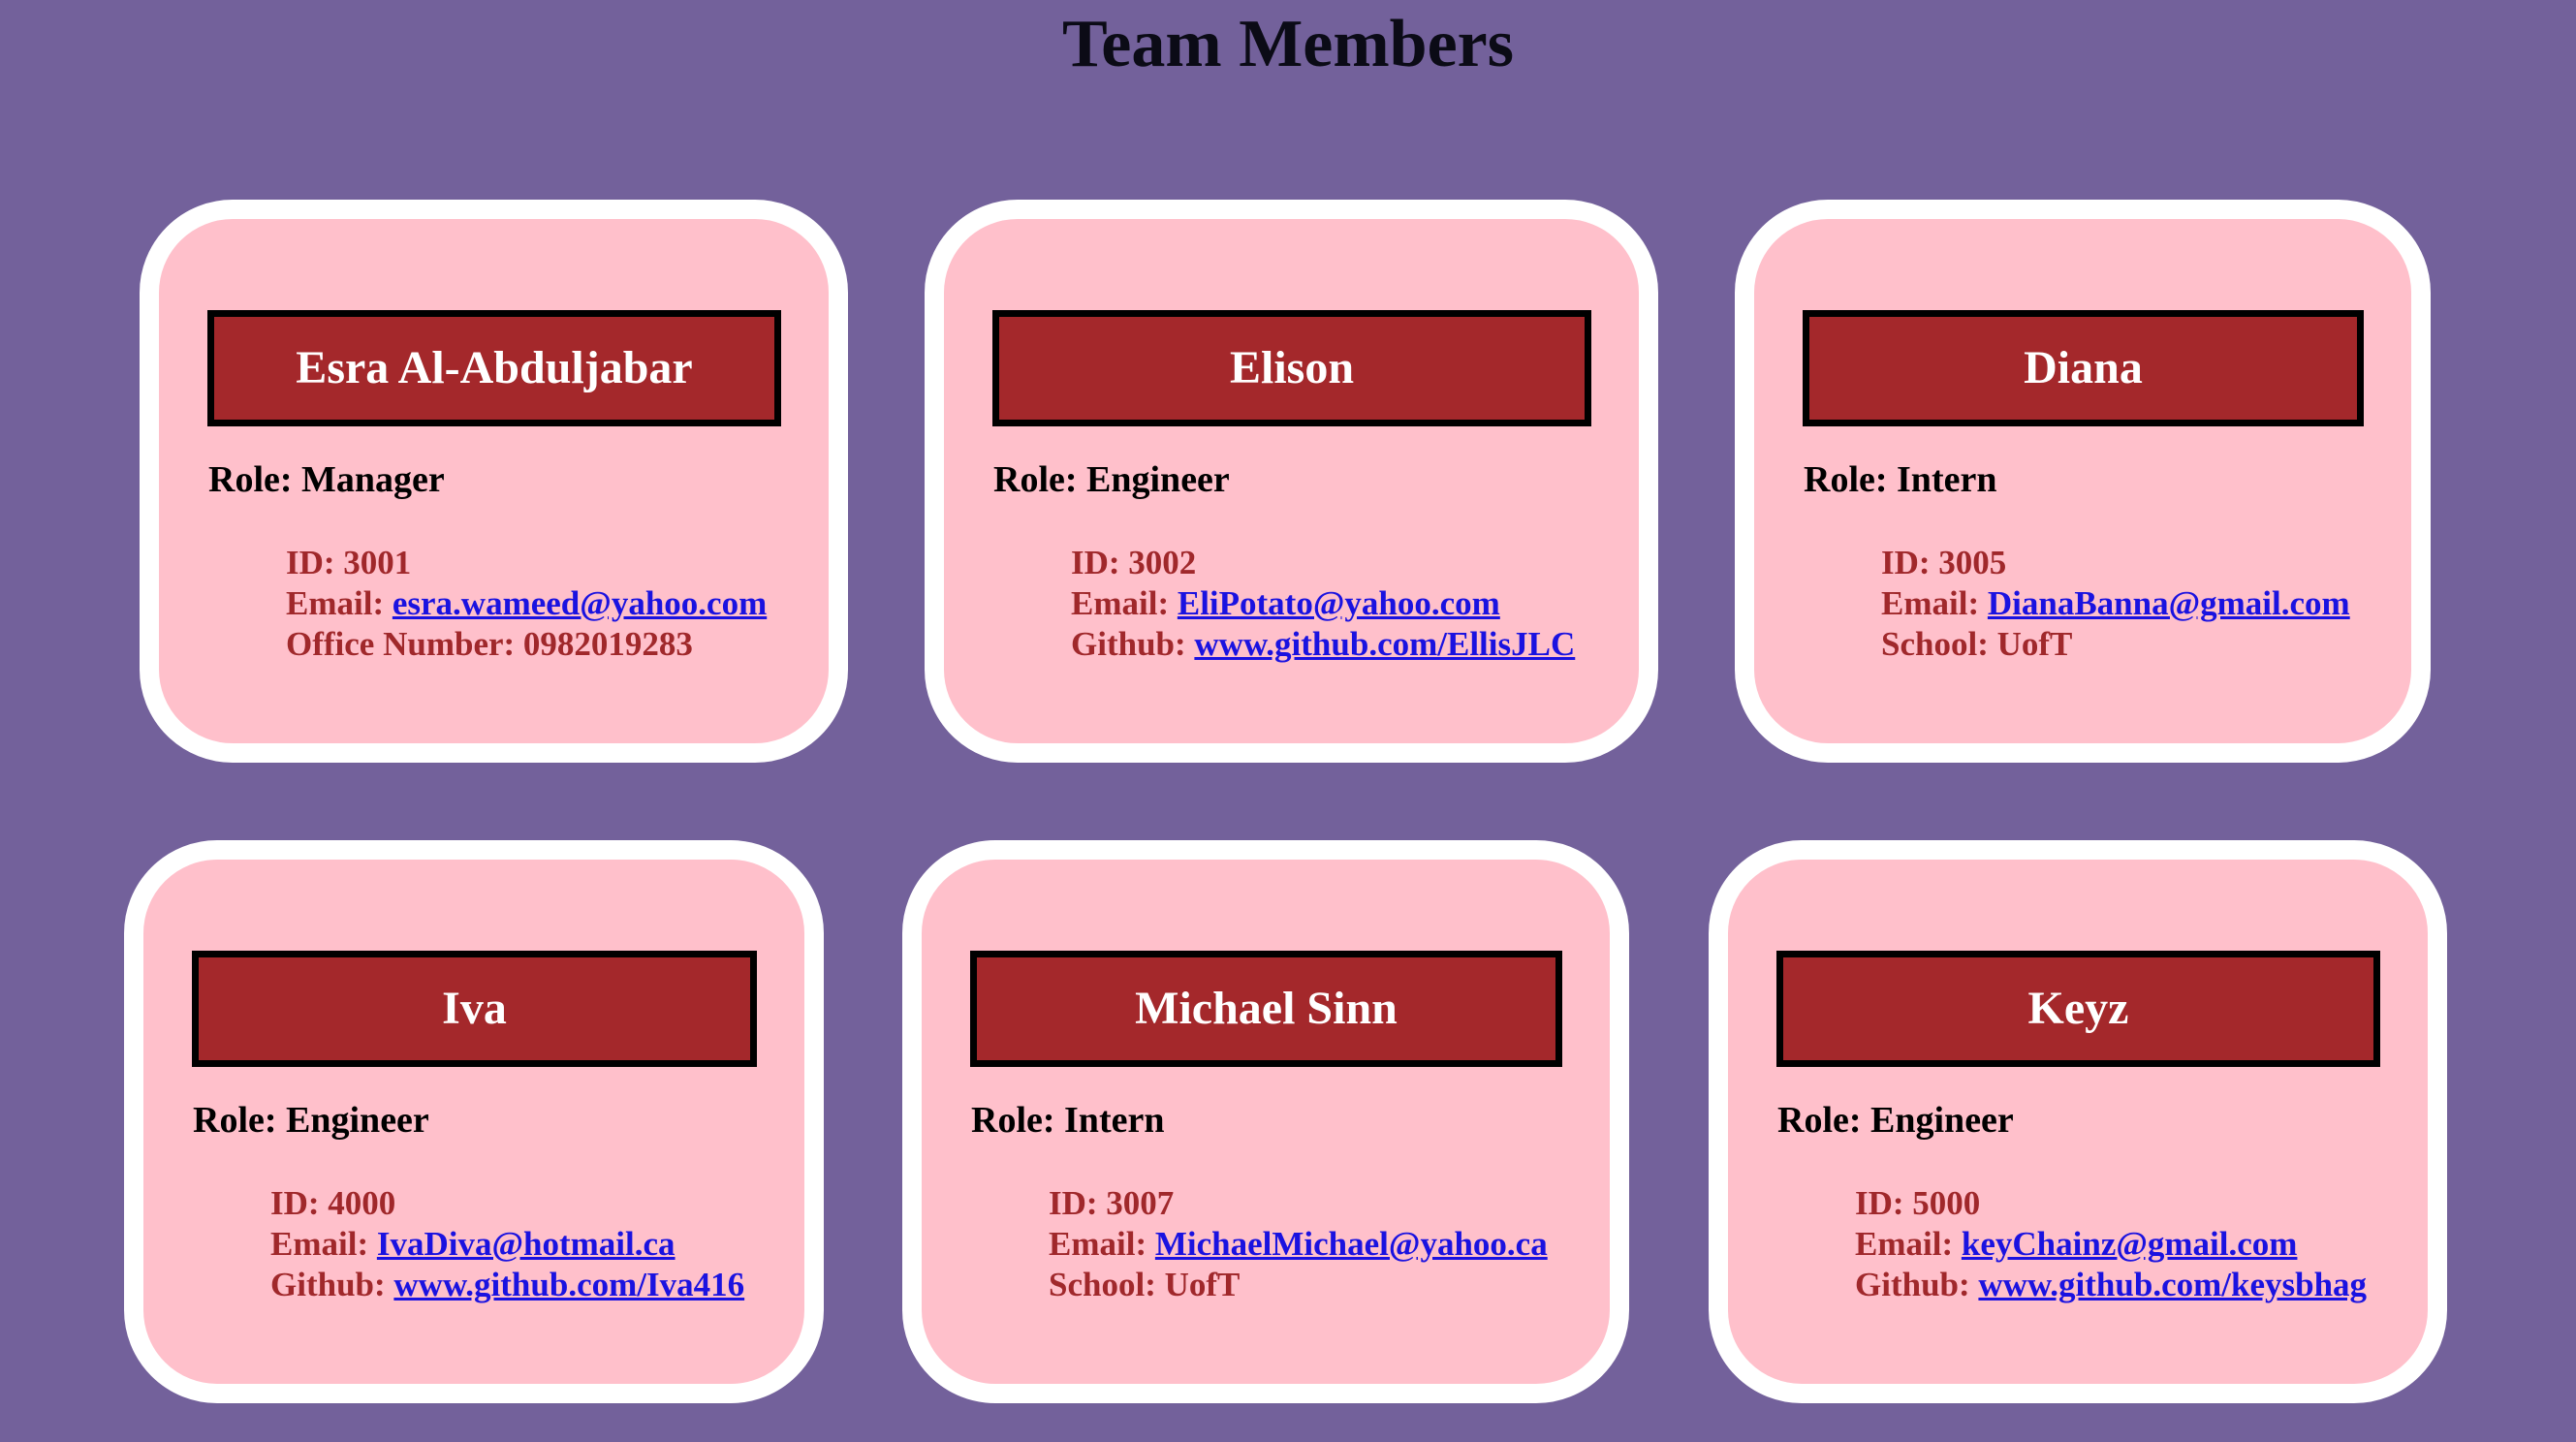 This screenshot has height=1442, width=2576. Describe the element at coordinates (333, 1203) in the screenshot. I see `member-id: ID: 4000` at that location.